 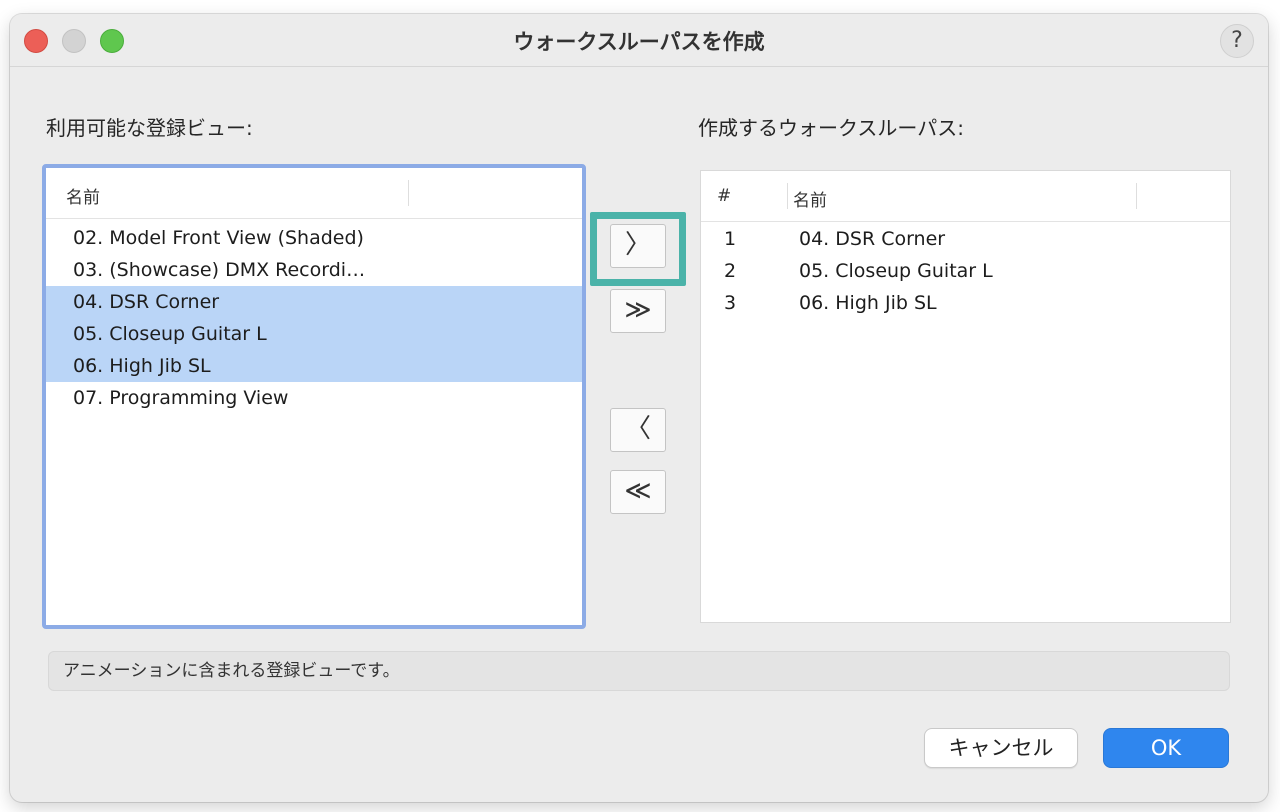 What do you see at coordinates (638, 311) in the screenshot?
I see `add-all-button: ≫` at bounding box center [638, 311].